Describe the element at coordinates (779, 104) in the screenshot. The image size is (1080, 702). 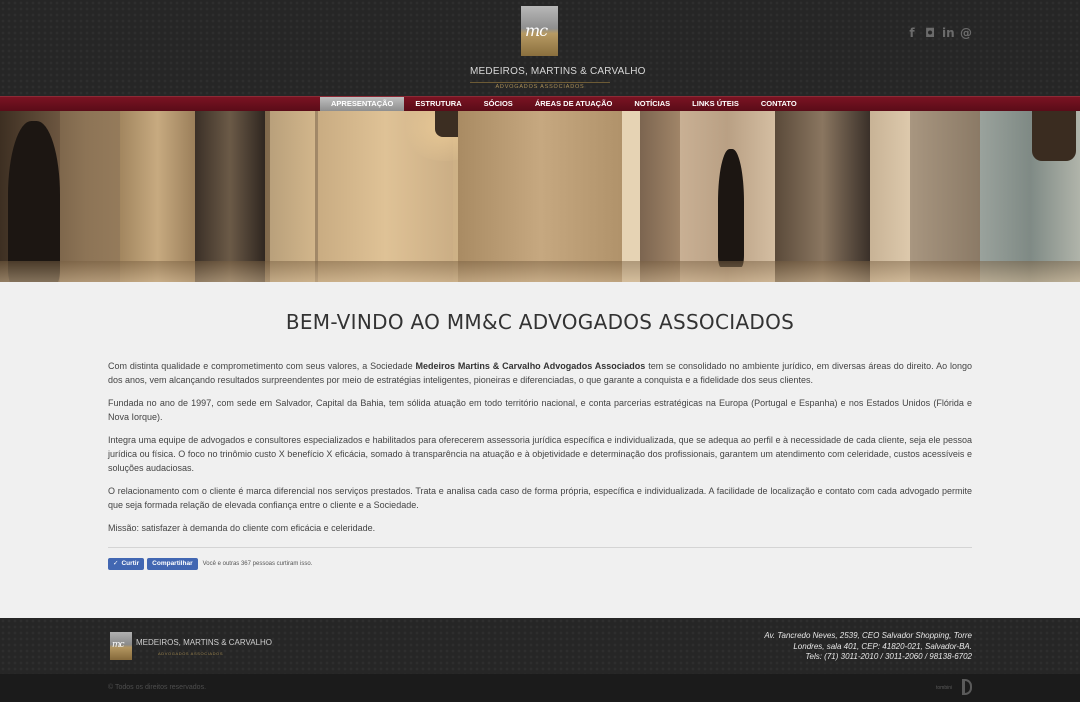
I see `nav-item-contato: CONTATO` at that location.